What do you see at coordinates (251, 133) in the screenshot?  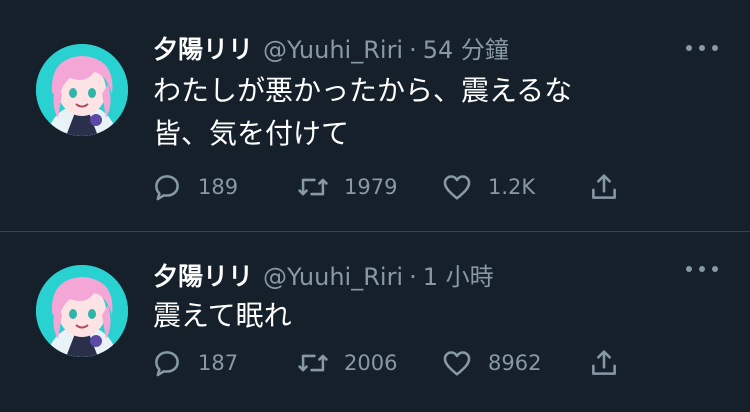 I see `tweet-text-line: 皆、気を付けて` at bounding box center [251, 133].